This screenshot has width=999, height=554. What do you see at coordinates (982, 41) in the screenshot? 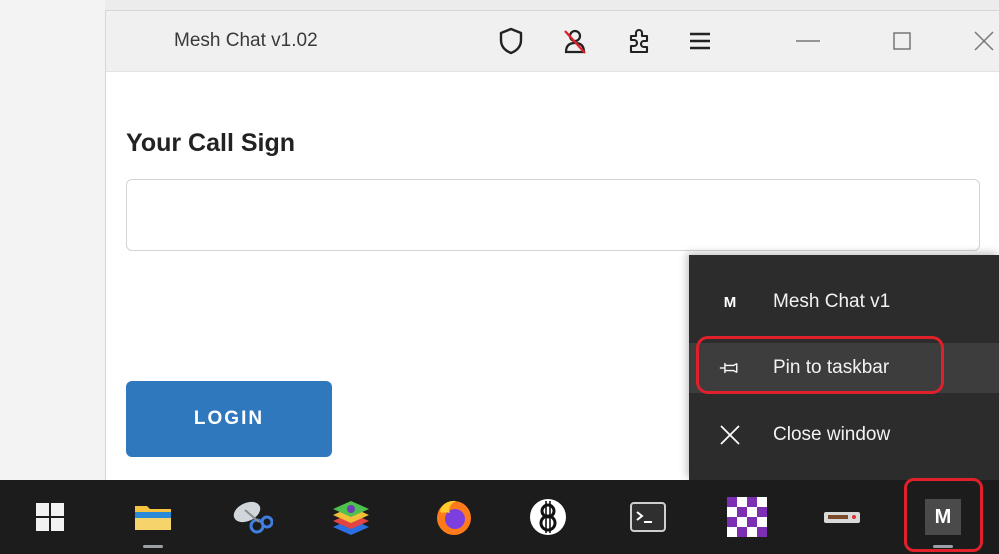
I see `close-icon` at bounding box center [982, 41].